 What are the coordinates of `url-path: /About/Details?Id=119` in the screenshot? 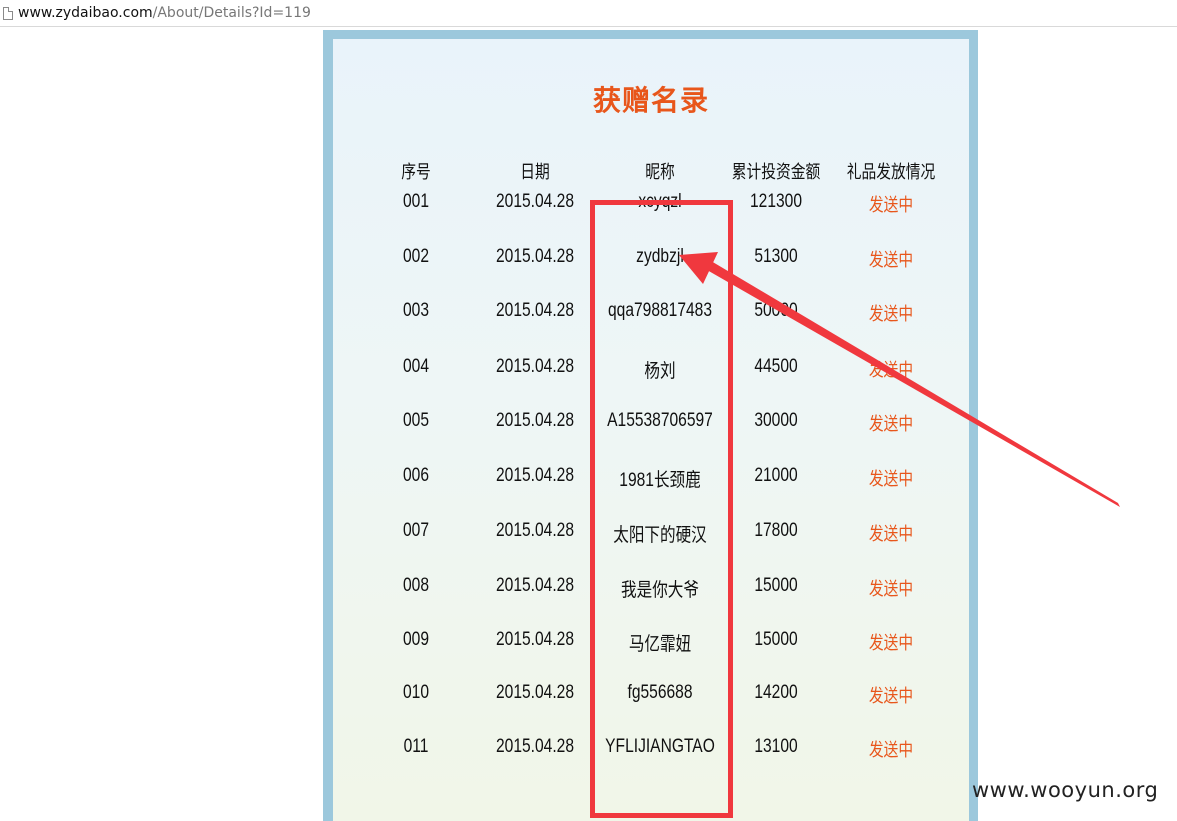 It's located at (231, 13).